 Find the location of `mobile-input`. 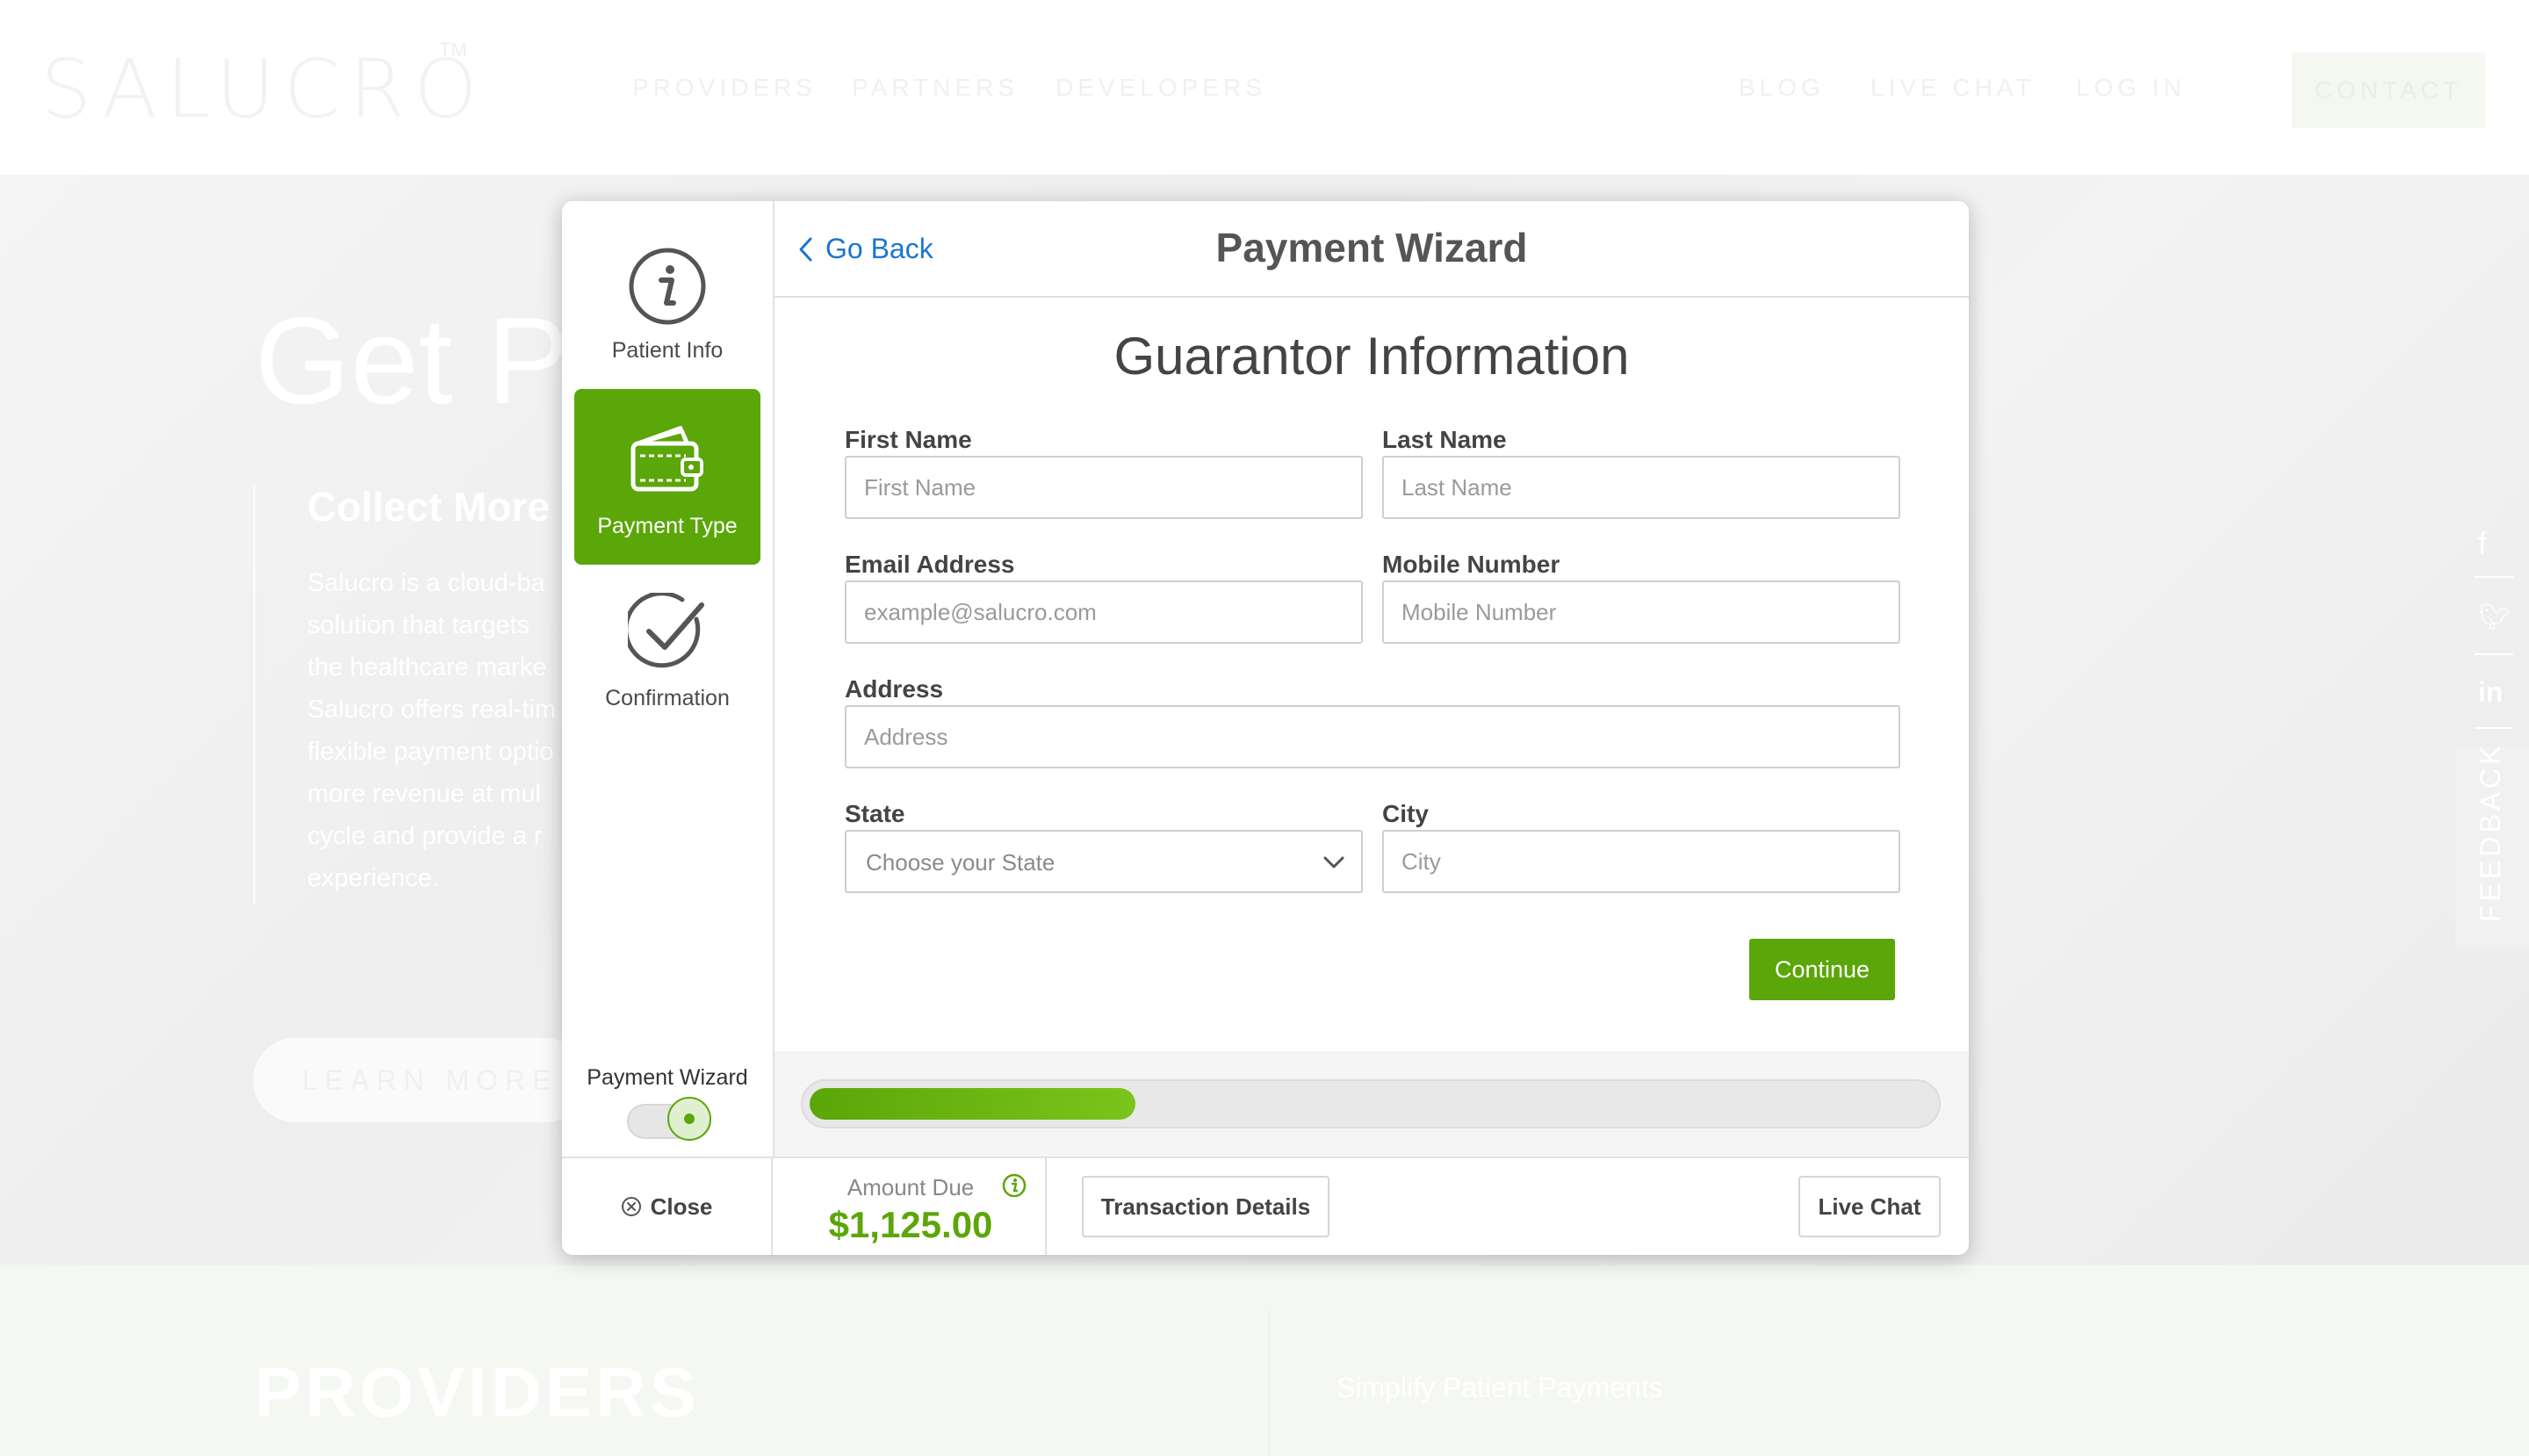

mobile-input is located at coordinates (1641, 612).